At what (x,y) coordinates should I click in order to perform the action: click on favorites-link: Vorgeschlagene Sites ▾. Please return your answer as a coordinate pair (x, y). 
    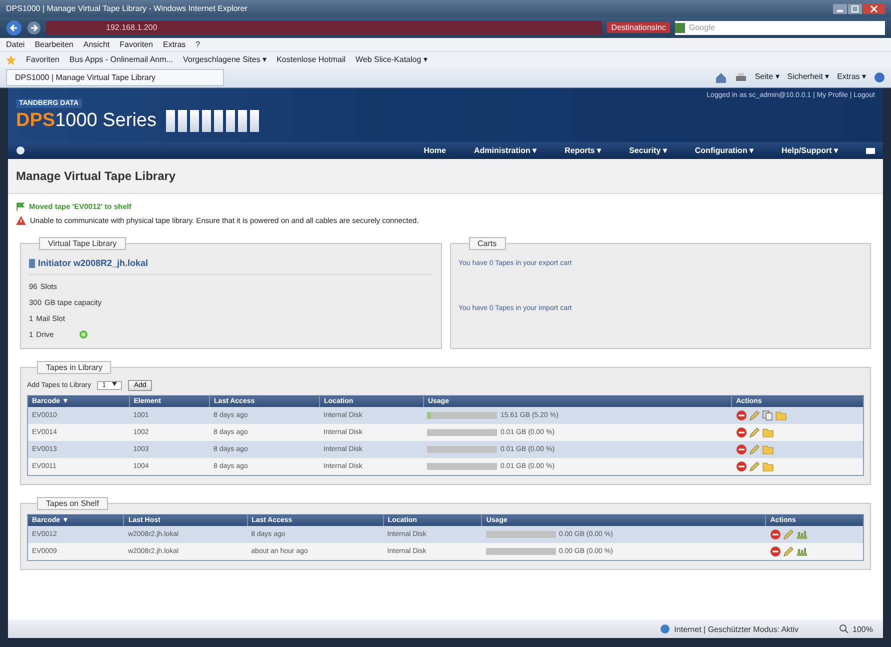
    Looking at the image, I should click on (224, 59).